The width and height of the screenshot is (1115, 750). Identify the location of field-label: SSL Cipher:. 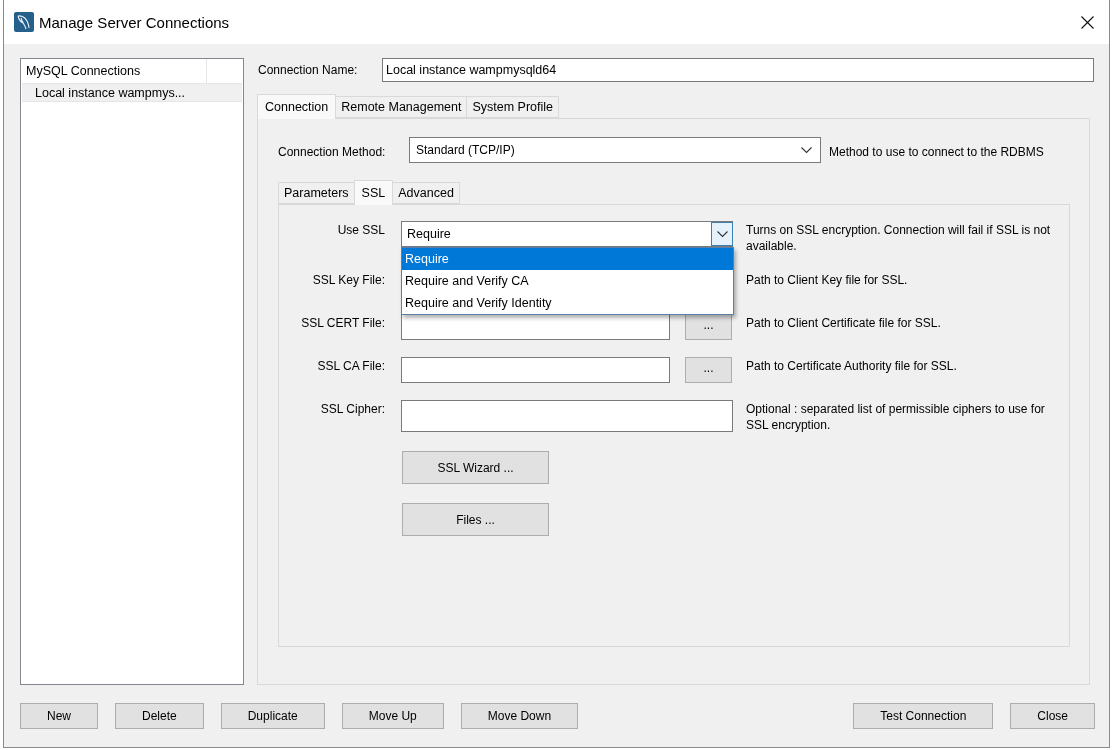
(352, 408).